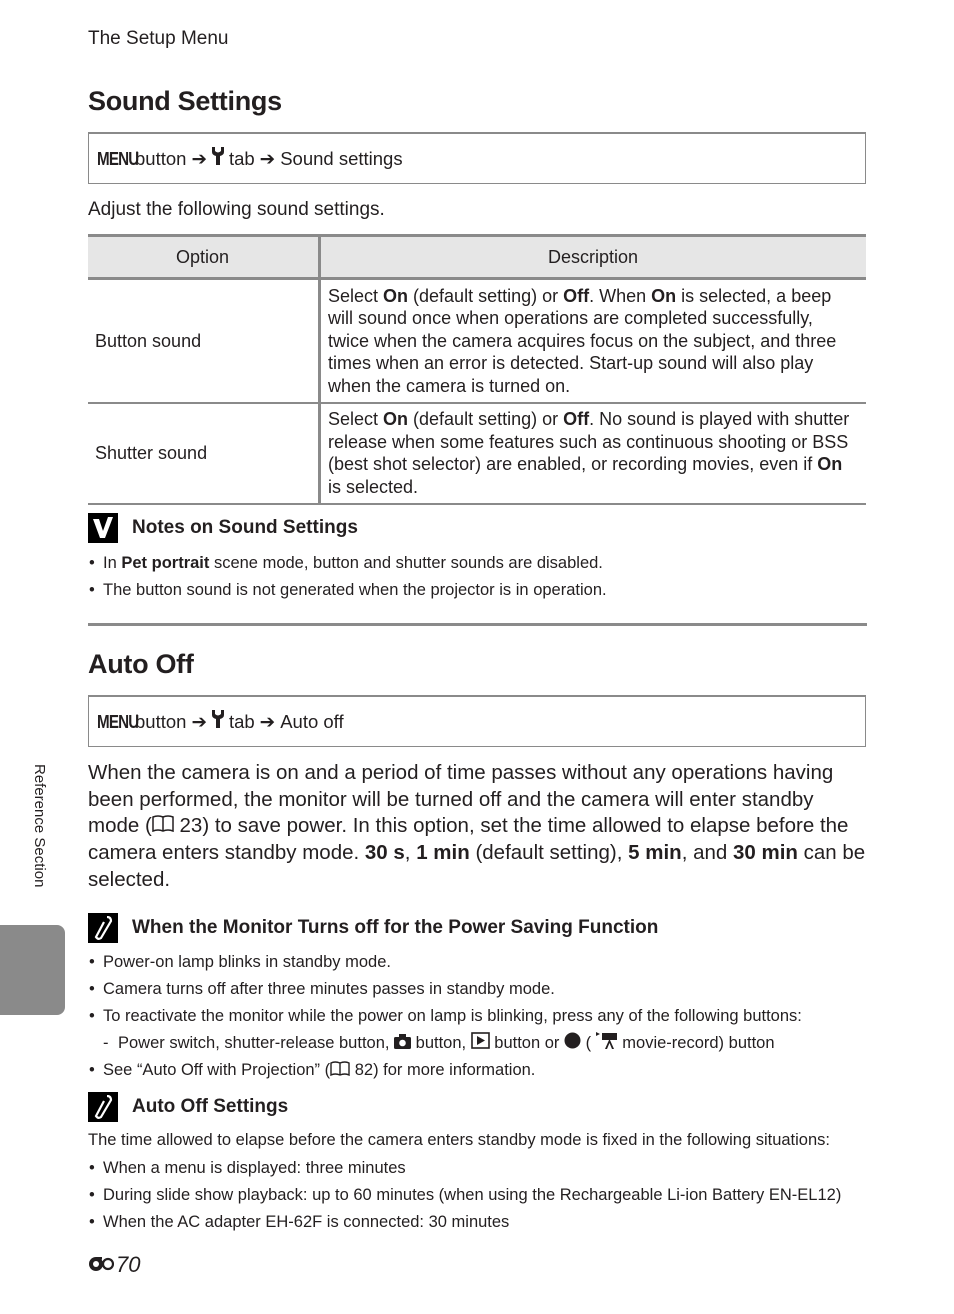 The height and width of the screenshot is (1314, 954). I want to click on sub-item-text: button,, so click(443, 1043).